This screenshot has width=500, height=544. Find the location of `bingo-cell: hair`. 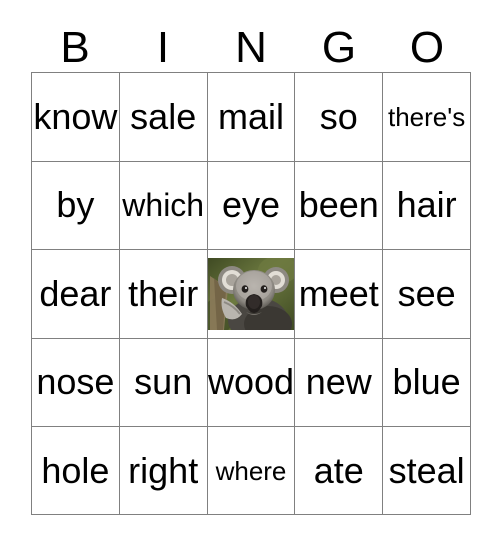

bingo-cell: hair is located at coordinates (427, 205).